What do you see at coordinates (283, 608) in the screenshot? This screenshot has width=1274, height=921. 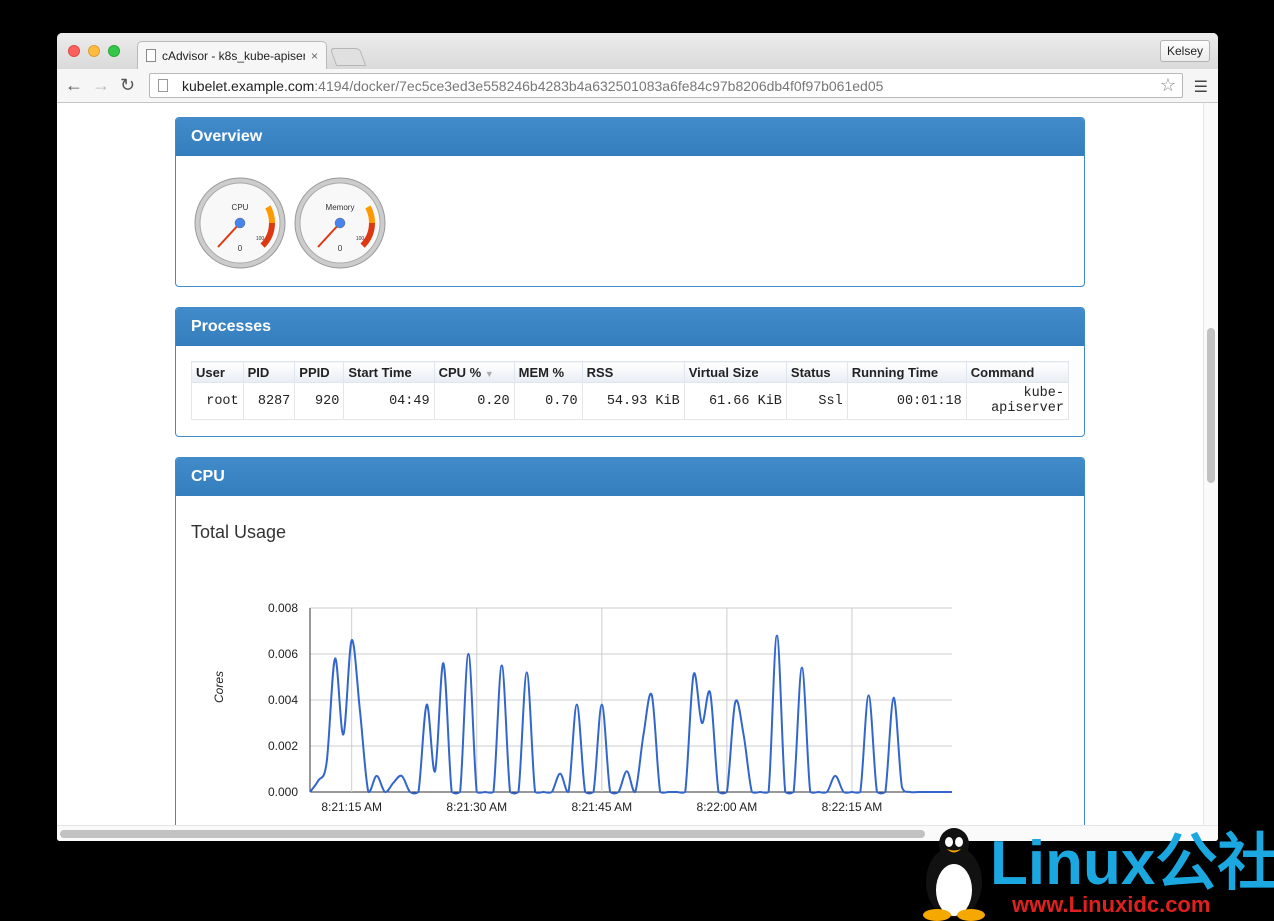 I see `y-tick-label: 0.008` at bounding box center [283, 608].